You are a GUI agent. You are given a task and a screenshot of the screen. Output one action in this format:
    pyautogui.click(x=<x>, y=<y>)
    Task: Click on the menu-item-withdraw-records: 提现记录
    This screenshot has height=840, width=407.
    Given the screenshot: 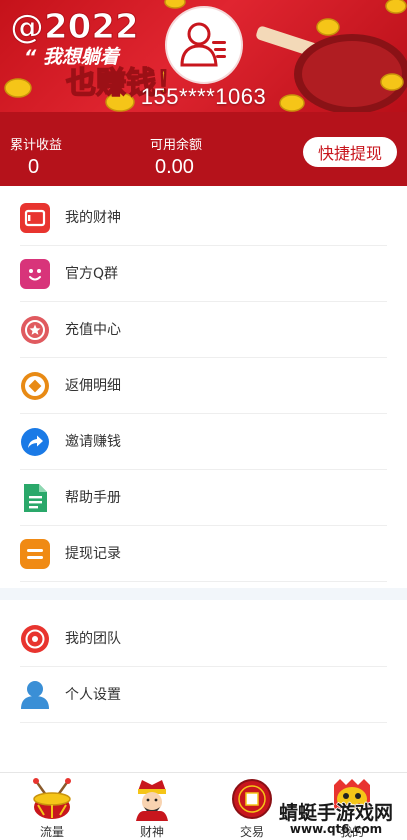 What is the action you would take?
    pyautogui.click(x=203, y=554)
    